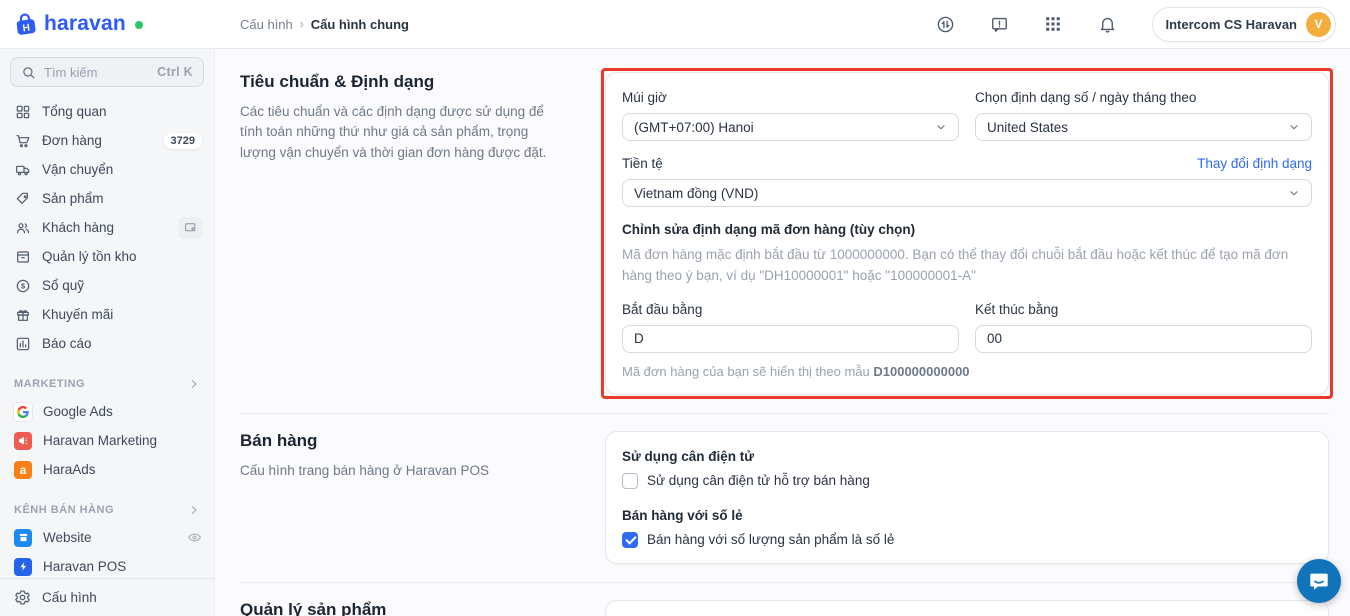  What do you see at coordinates (78, 411) in the screenshot?
I see `sidebar-item-label: Google Ads` at bounding box center [78, 411].